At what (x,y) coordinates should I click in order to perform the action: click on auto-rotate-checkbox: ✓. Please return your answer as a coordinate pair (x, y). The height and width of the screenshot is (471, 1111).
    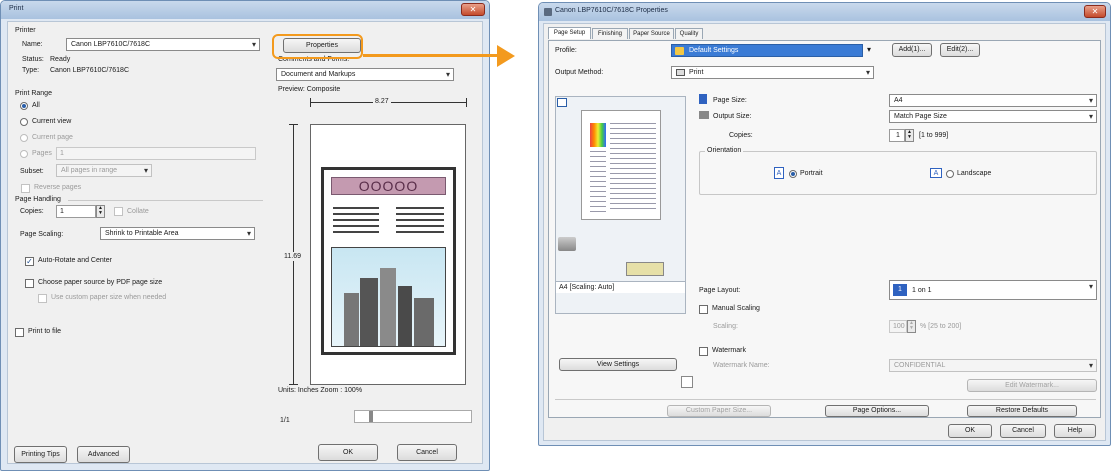
    Looking at the image, I should click on (29, 261).